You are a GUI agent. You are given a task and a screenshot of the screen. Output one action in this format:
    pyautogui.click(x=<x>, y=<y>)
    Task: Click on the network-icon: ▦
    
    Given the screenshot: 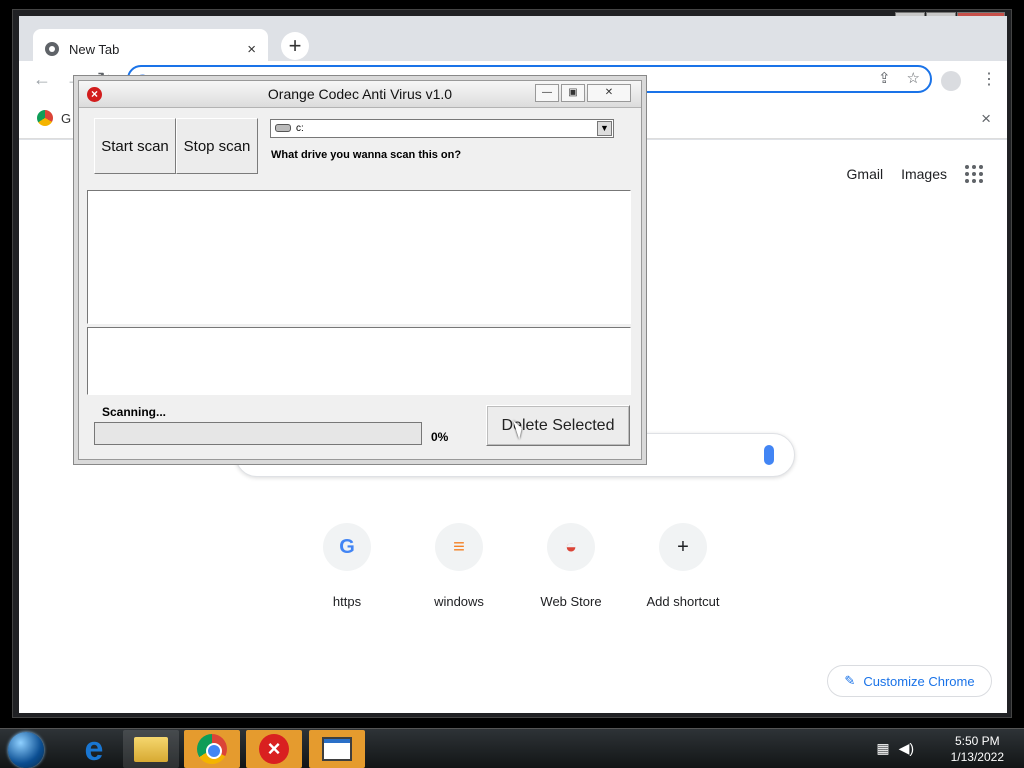 What is the action you would take?
    pyautogui.click(x=882, y=748)
    